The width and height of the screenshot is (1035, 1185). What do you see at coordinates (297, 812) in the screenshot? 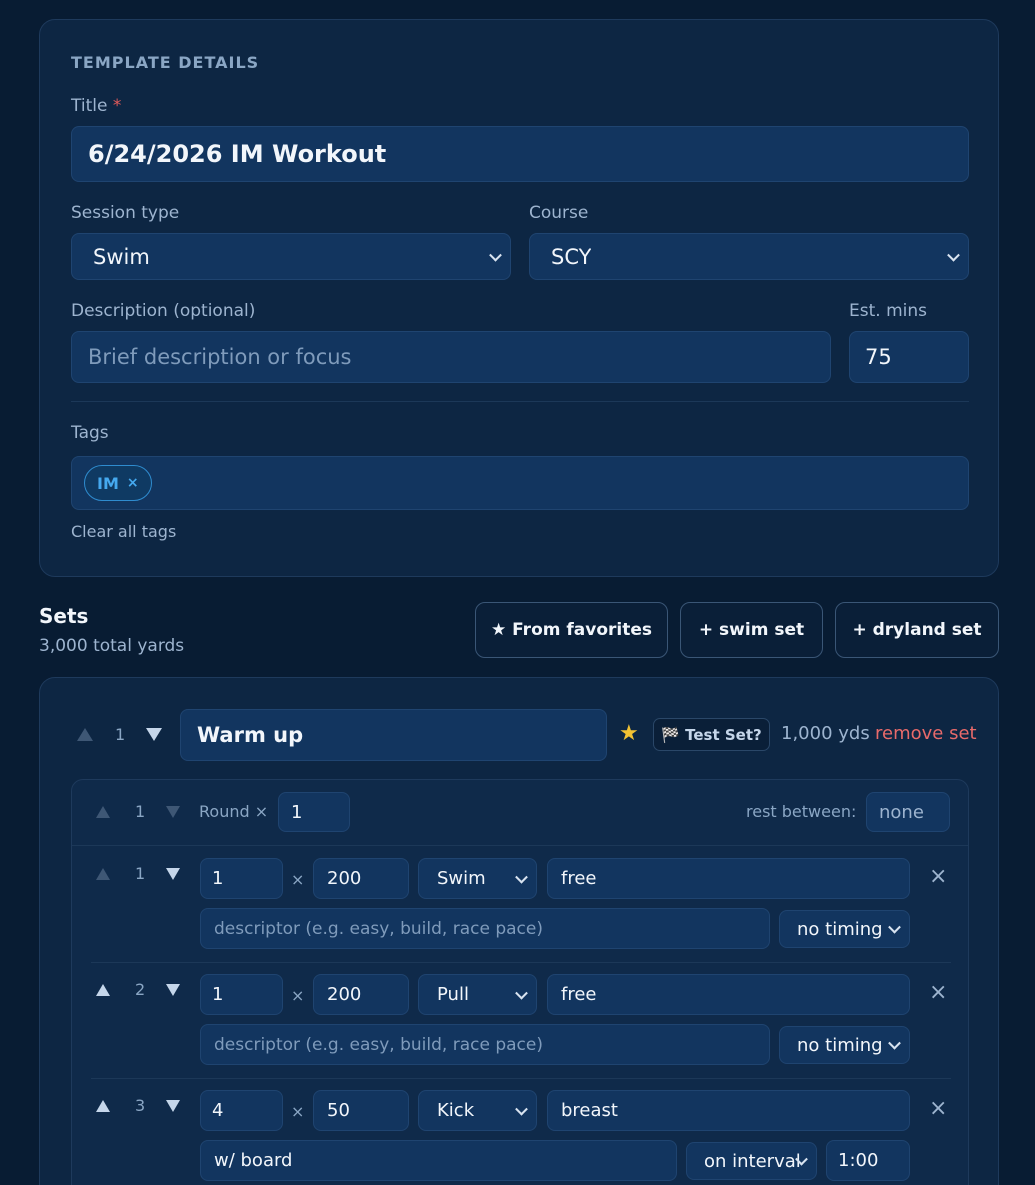
I see `round-count-value: 1` at bounding box center [297, 812].